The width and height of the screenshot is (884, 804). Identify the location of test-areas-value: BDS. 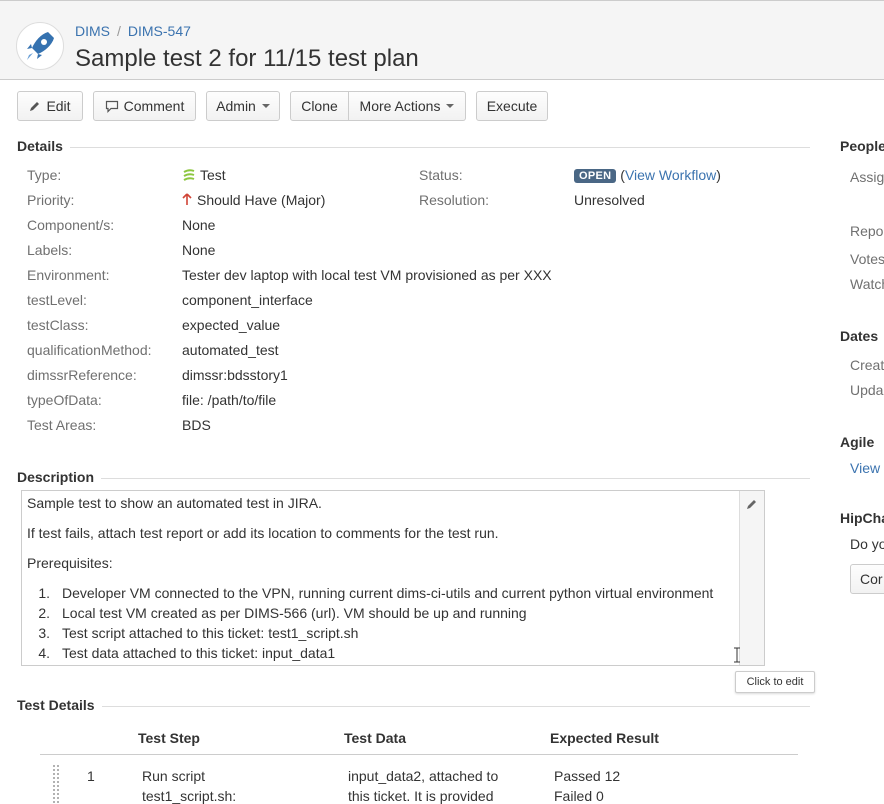
(196, 425).